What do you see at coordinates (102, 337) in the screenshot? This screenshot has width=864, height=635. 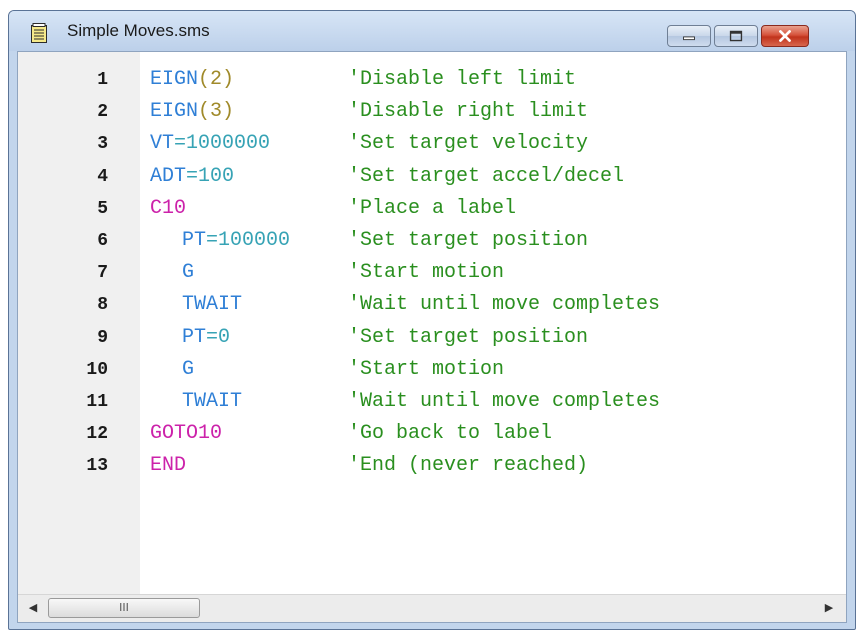 I see `line-number: 9` at bounding box center [102, 337].